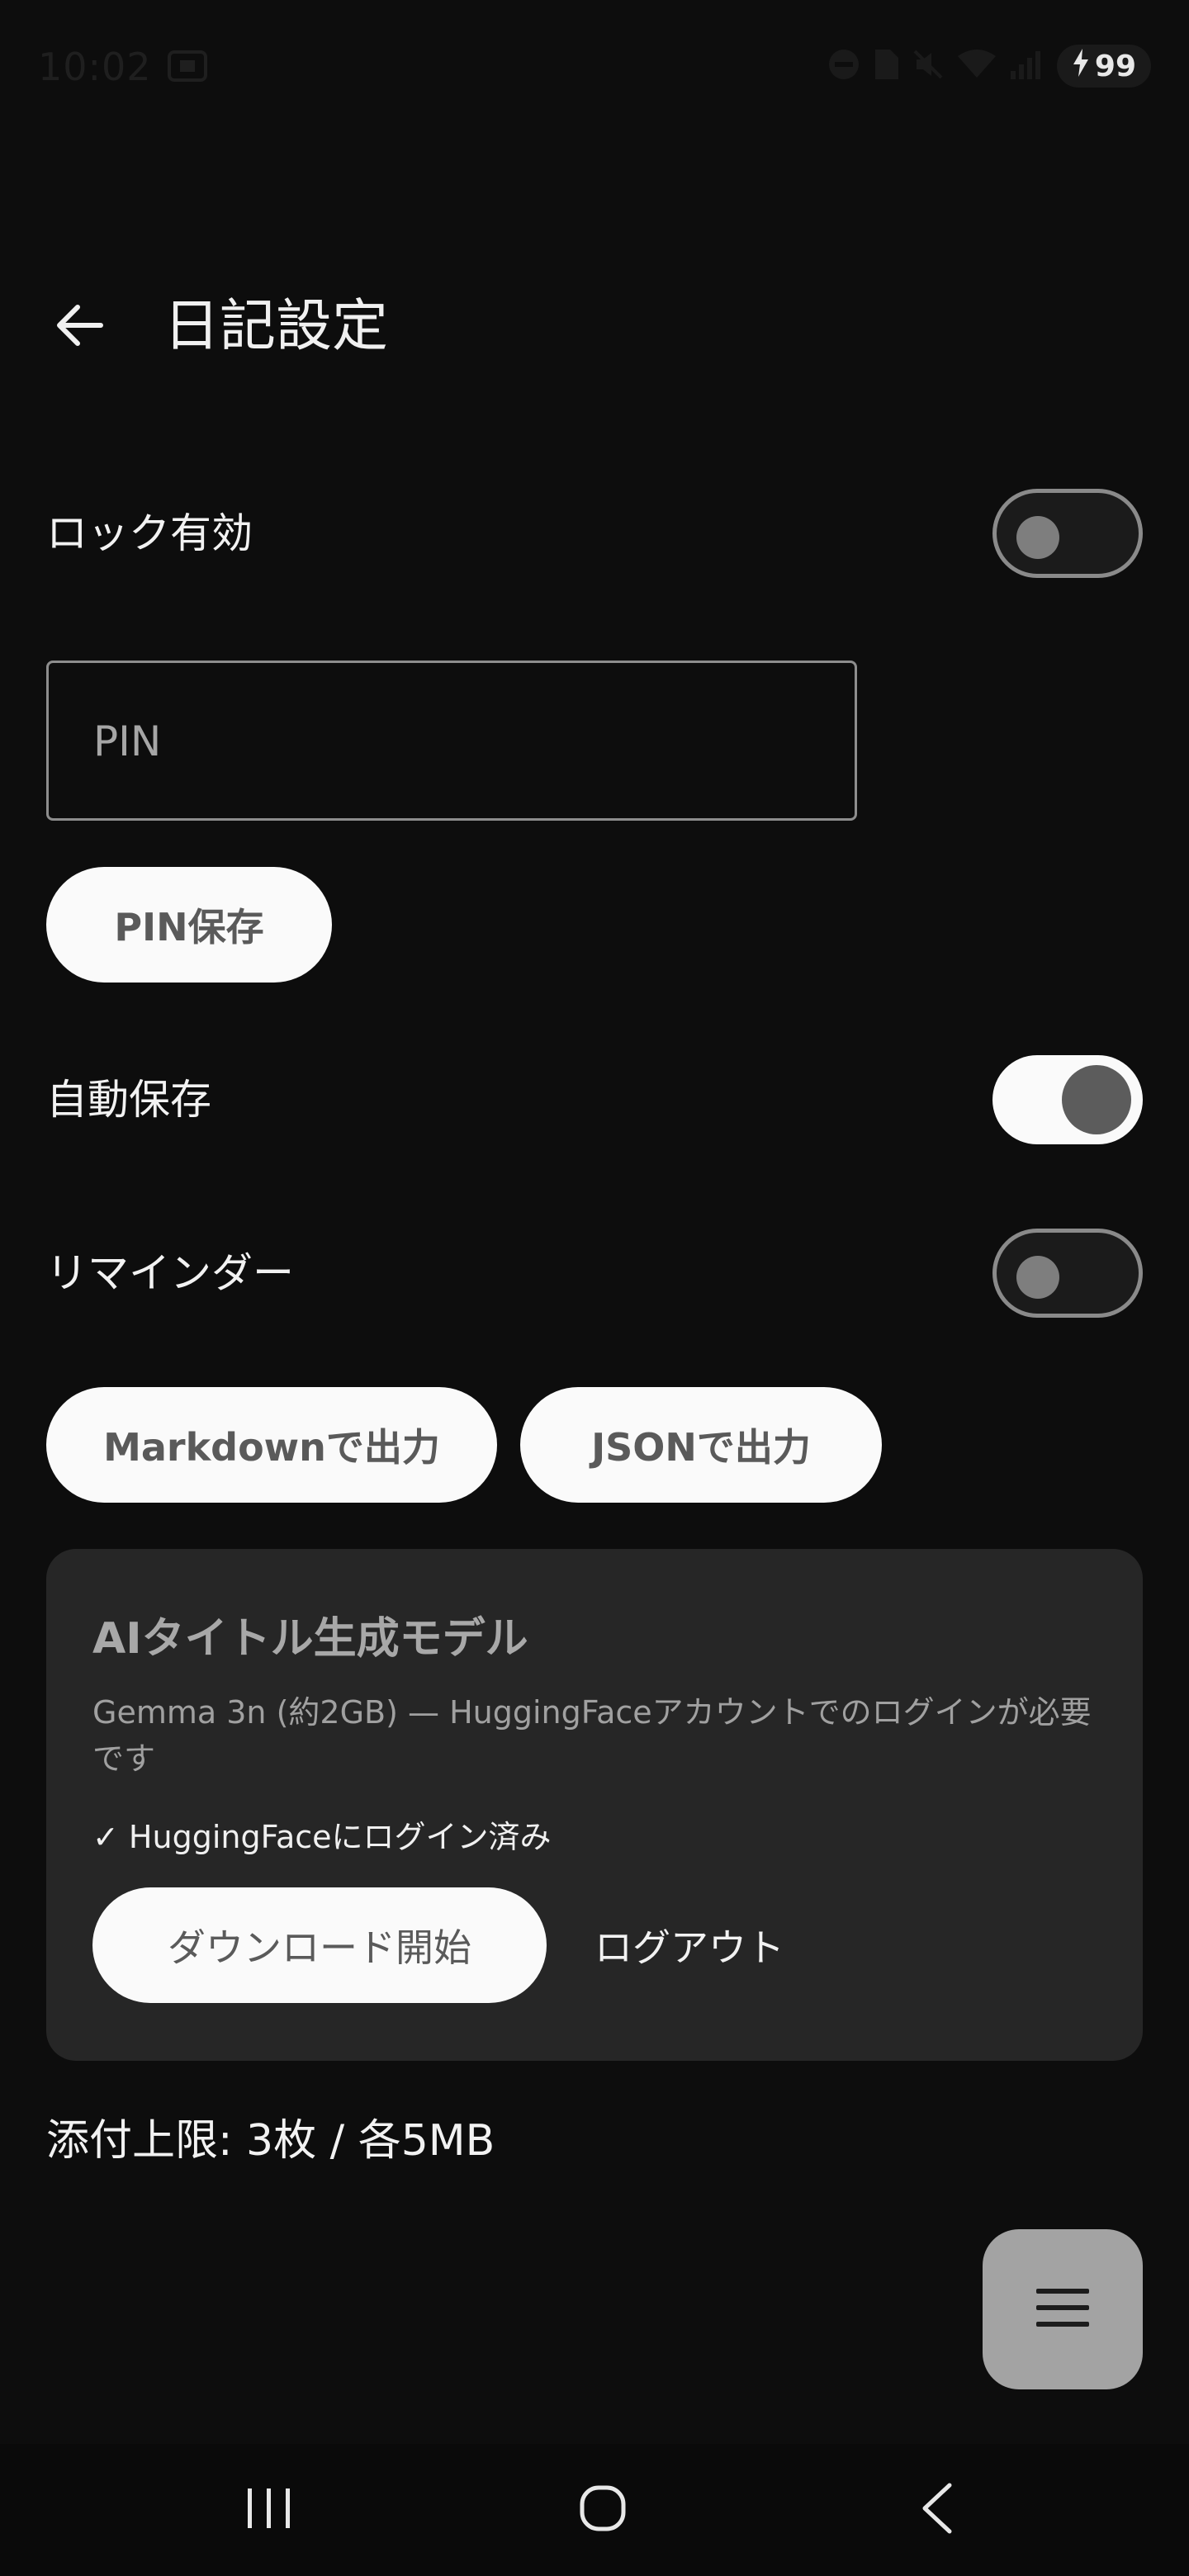 Image resolution: width=1189 pixels, height=2576 pixels. I want to click on attachment-limit: 添付上限: 3枚 / 各5MB, so click(270, 2141).